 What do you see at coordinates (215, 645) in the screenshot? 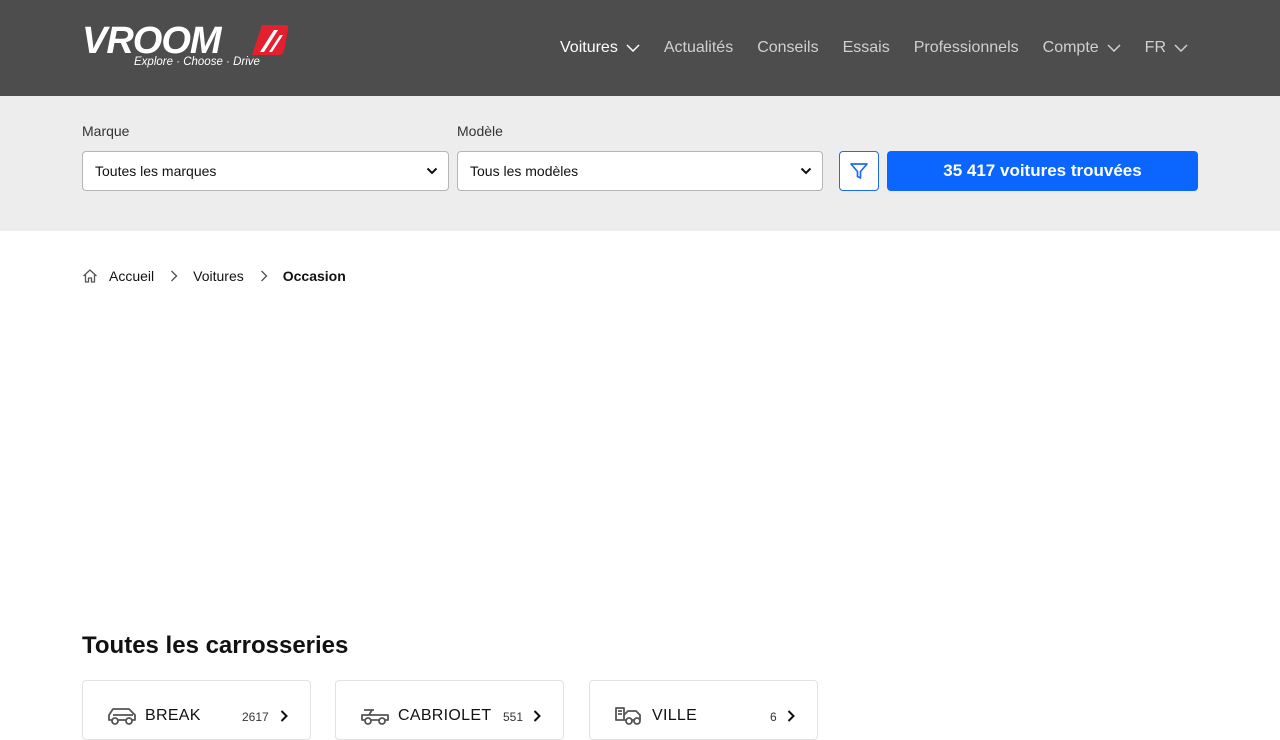
I see `section-title: Toutes les carrosseries` at bounding box center [215, 645].